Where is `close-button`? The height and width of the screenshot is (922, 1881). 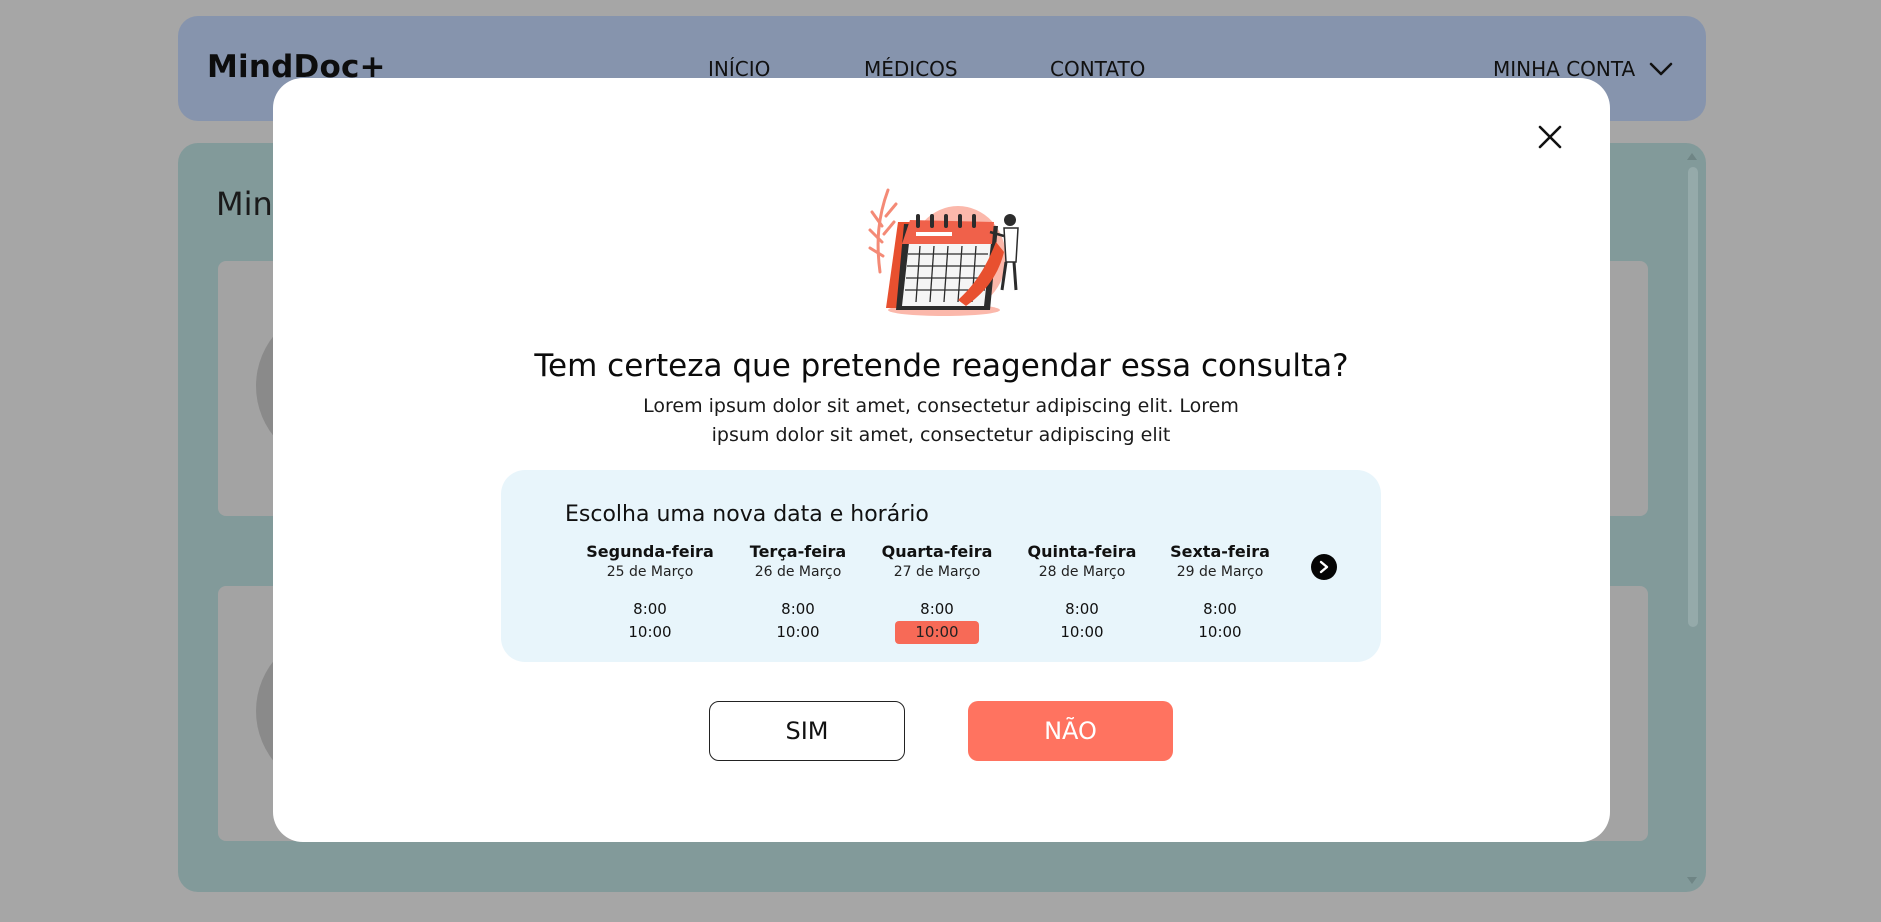 close-button is located at coordinates (1550, 137).